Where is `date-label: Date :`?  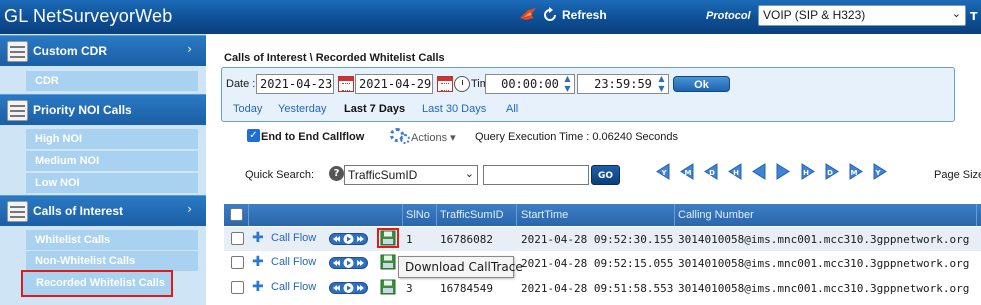 date-label: Date : is located at coordinates (241, 84).